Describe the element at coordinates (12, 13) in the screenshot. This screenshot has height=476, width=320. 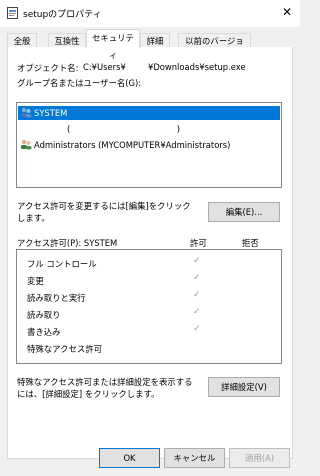
I see `file-icon` at that location.